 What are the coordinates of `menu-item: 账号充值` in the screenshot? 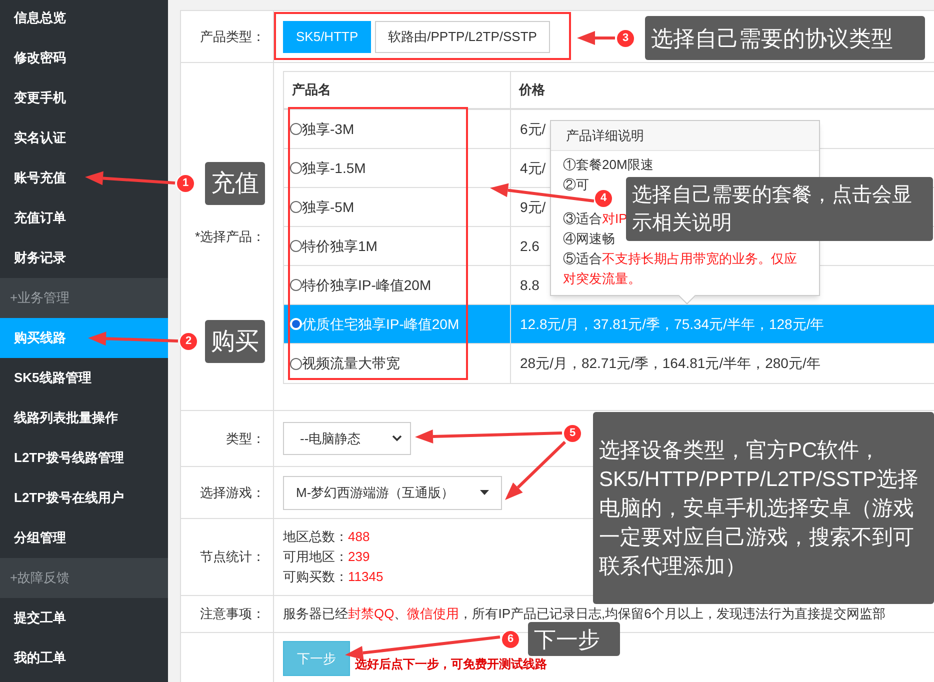 It's located at (84, 178).